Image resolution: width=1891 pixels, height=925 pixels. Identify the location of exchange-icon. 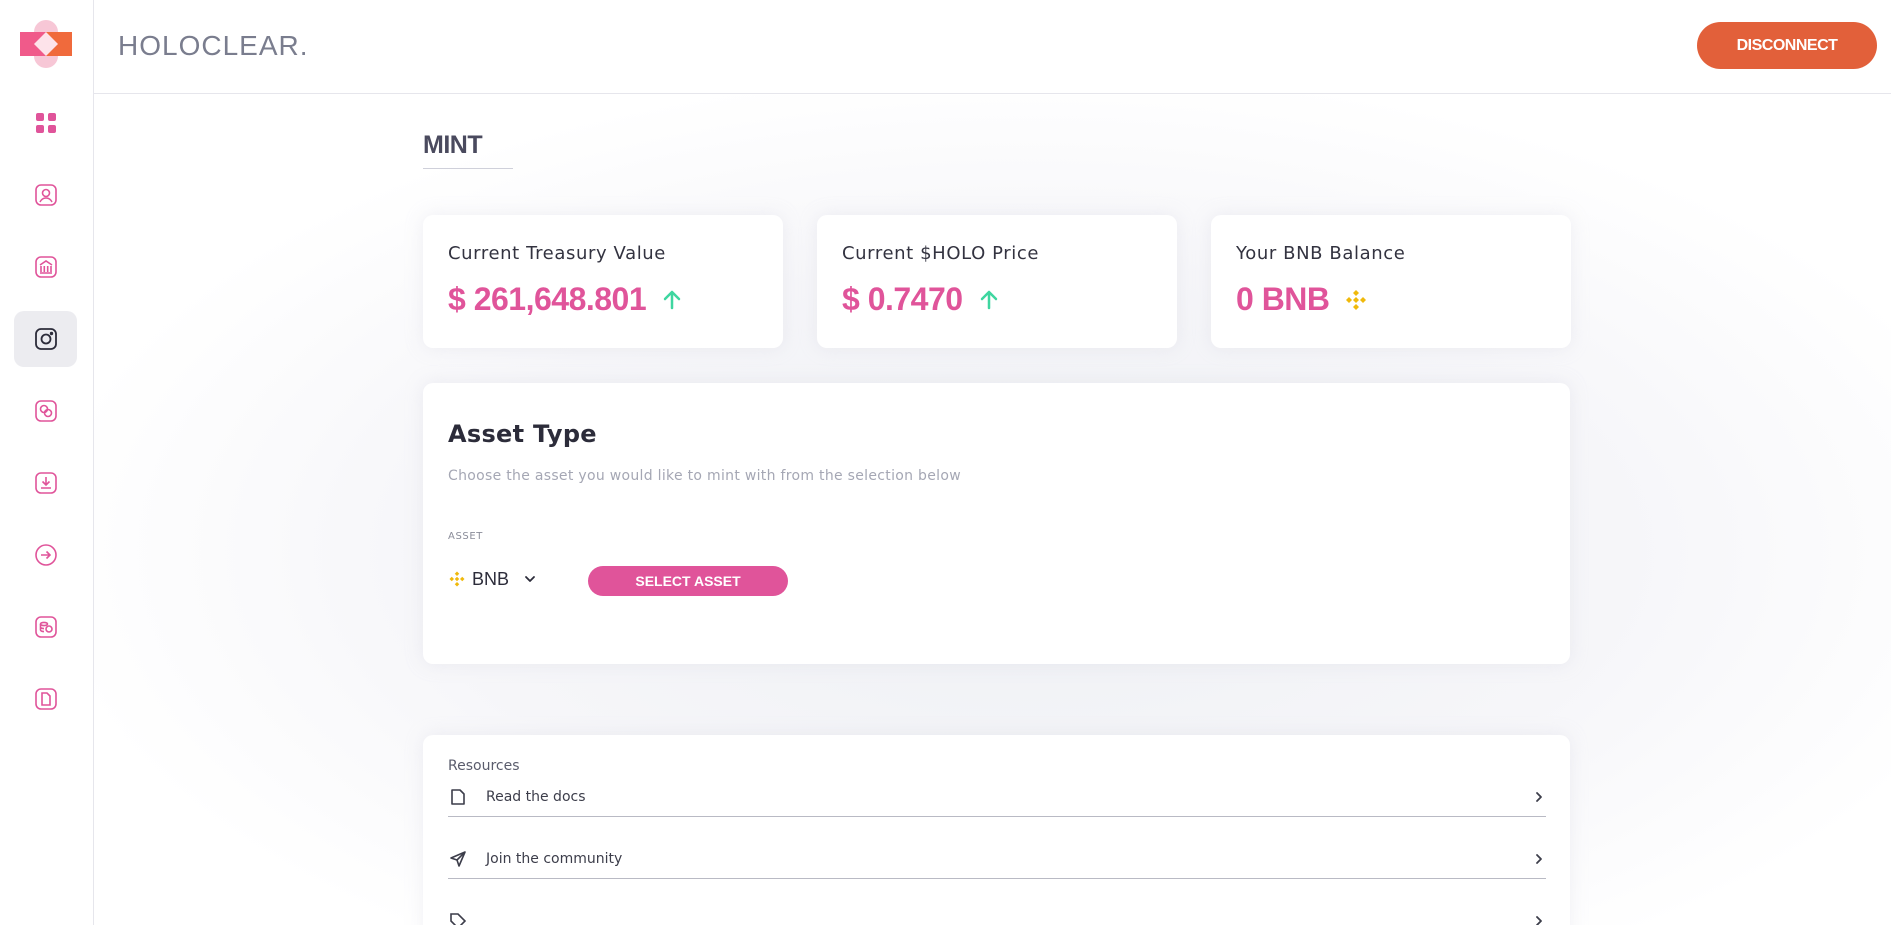
(45, 411).